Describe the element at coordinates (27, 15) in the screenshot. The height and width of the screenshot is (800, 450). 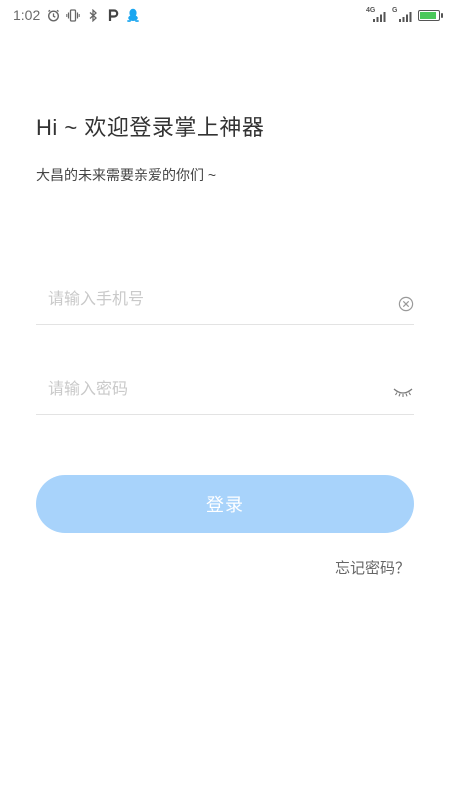
I see `status-time: 1:02` at that location.